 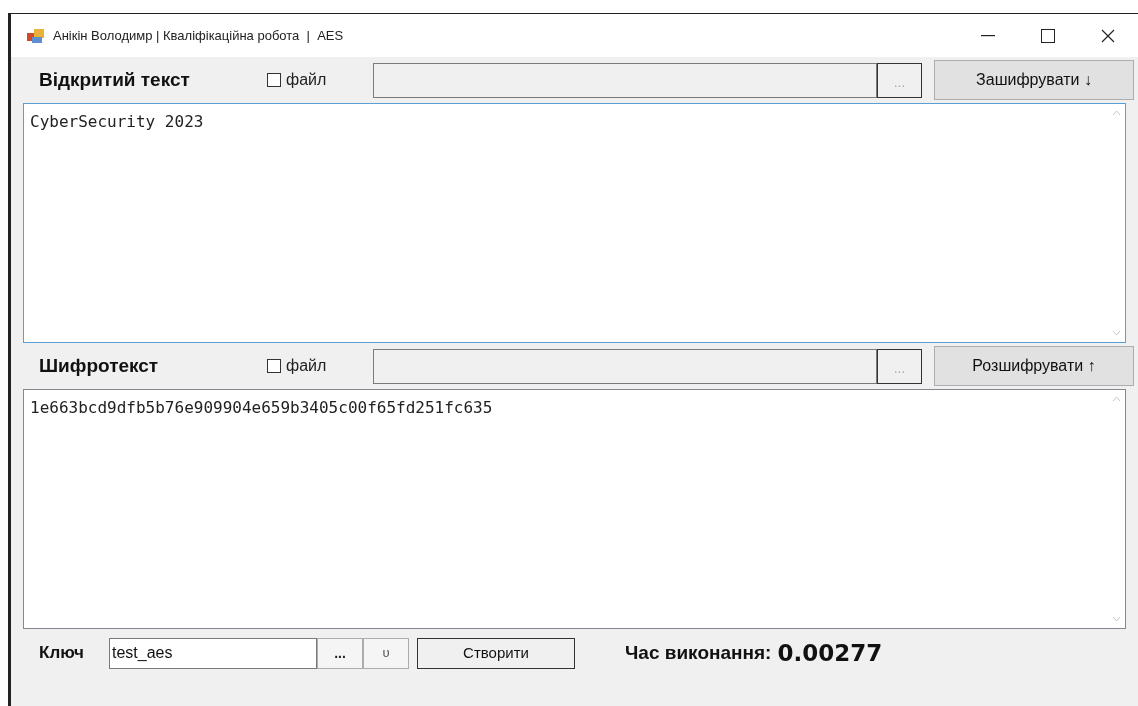 What do you see at coordinates (62, 653) in the screenshot?
I see `key-label: Ключ` at bounding box center [62, 653].